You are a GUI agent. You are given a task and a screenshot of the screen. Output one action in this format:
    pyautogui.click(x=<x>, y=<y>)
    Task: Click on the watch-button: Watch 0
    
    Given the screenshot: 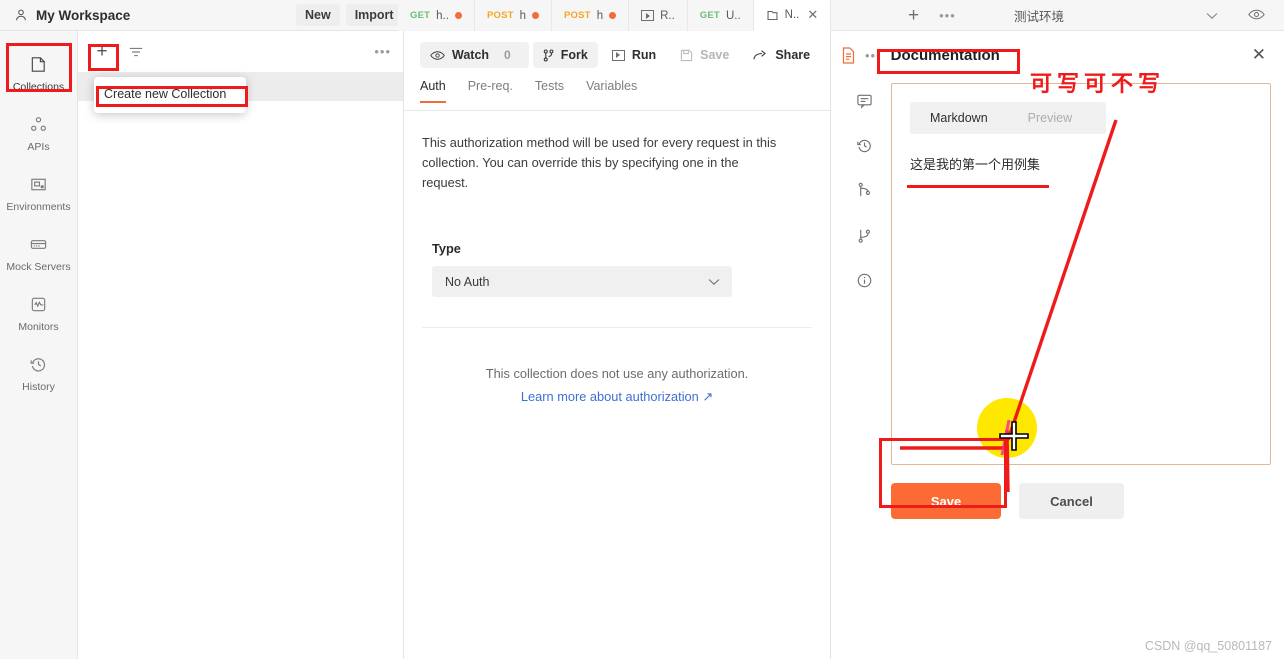 What is the action you would take?
    pyautogui.click(x=474, y=55)
    